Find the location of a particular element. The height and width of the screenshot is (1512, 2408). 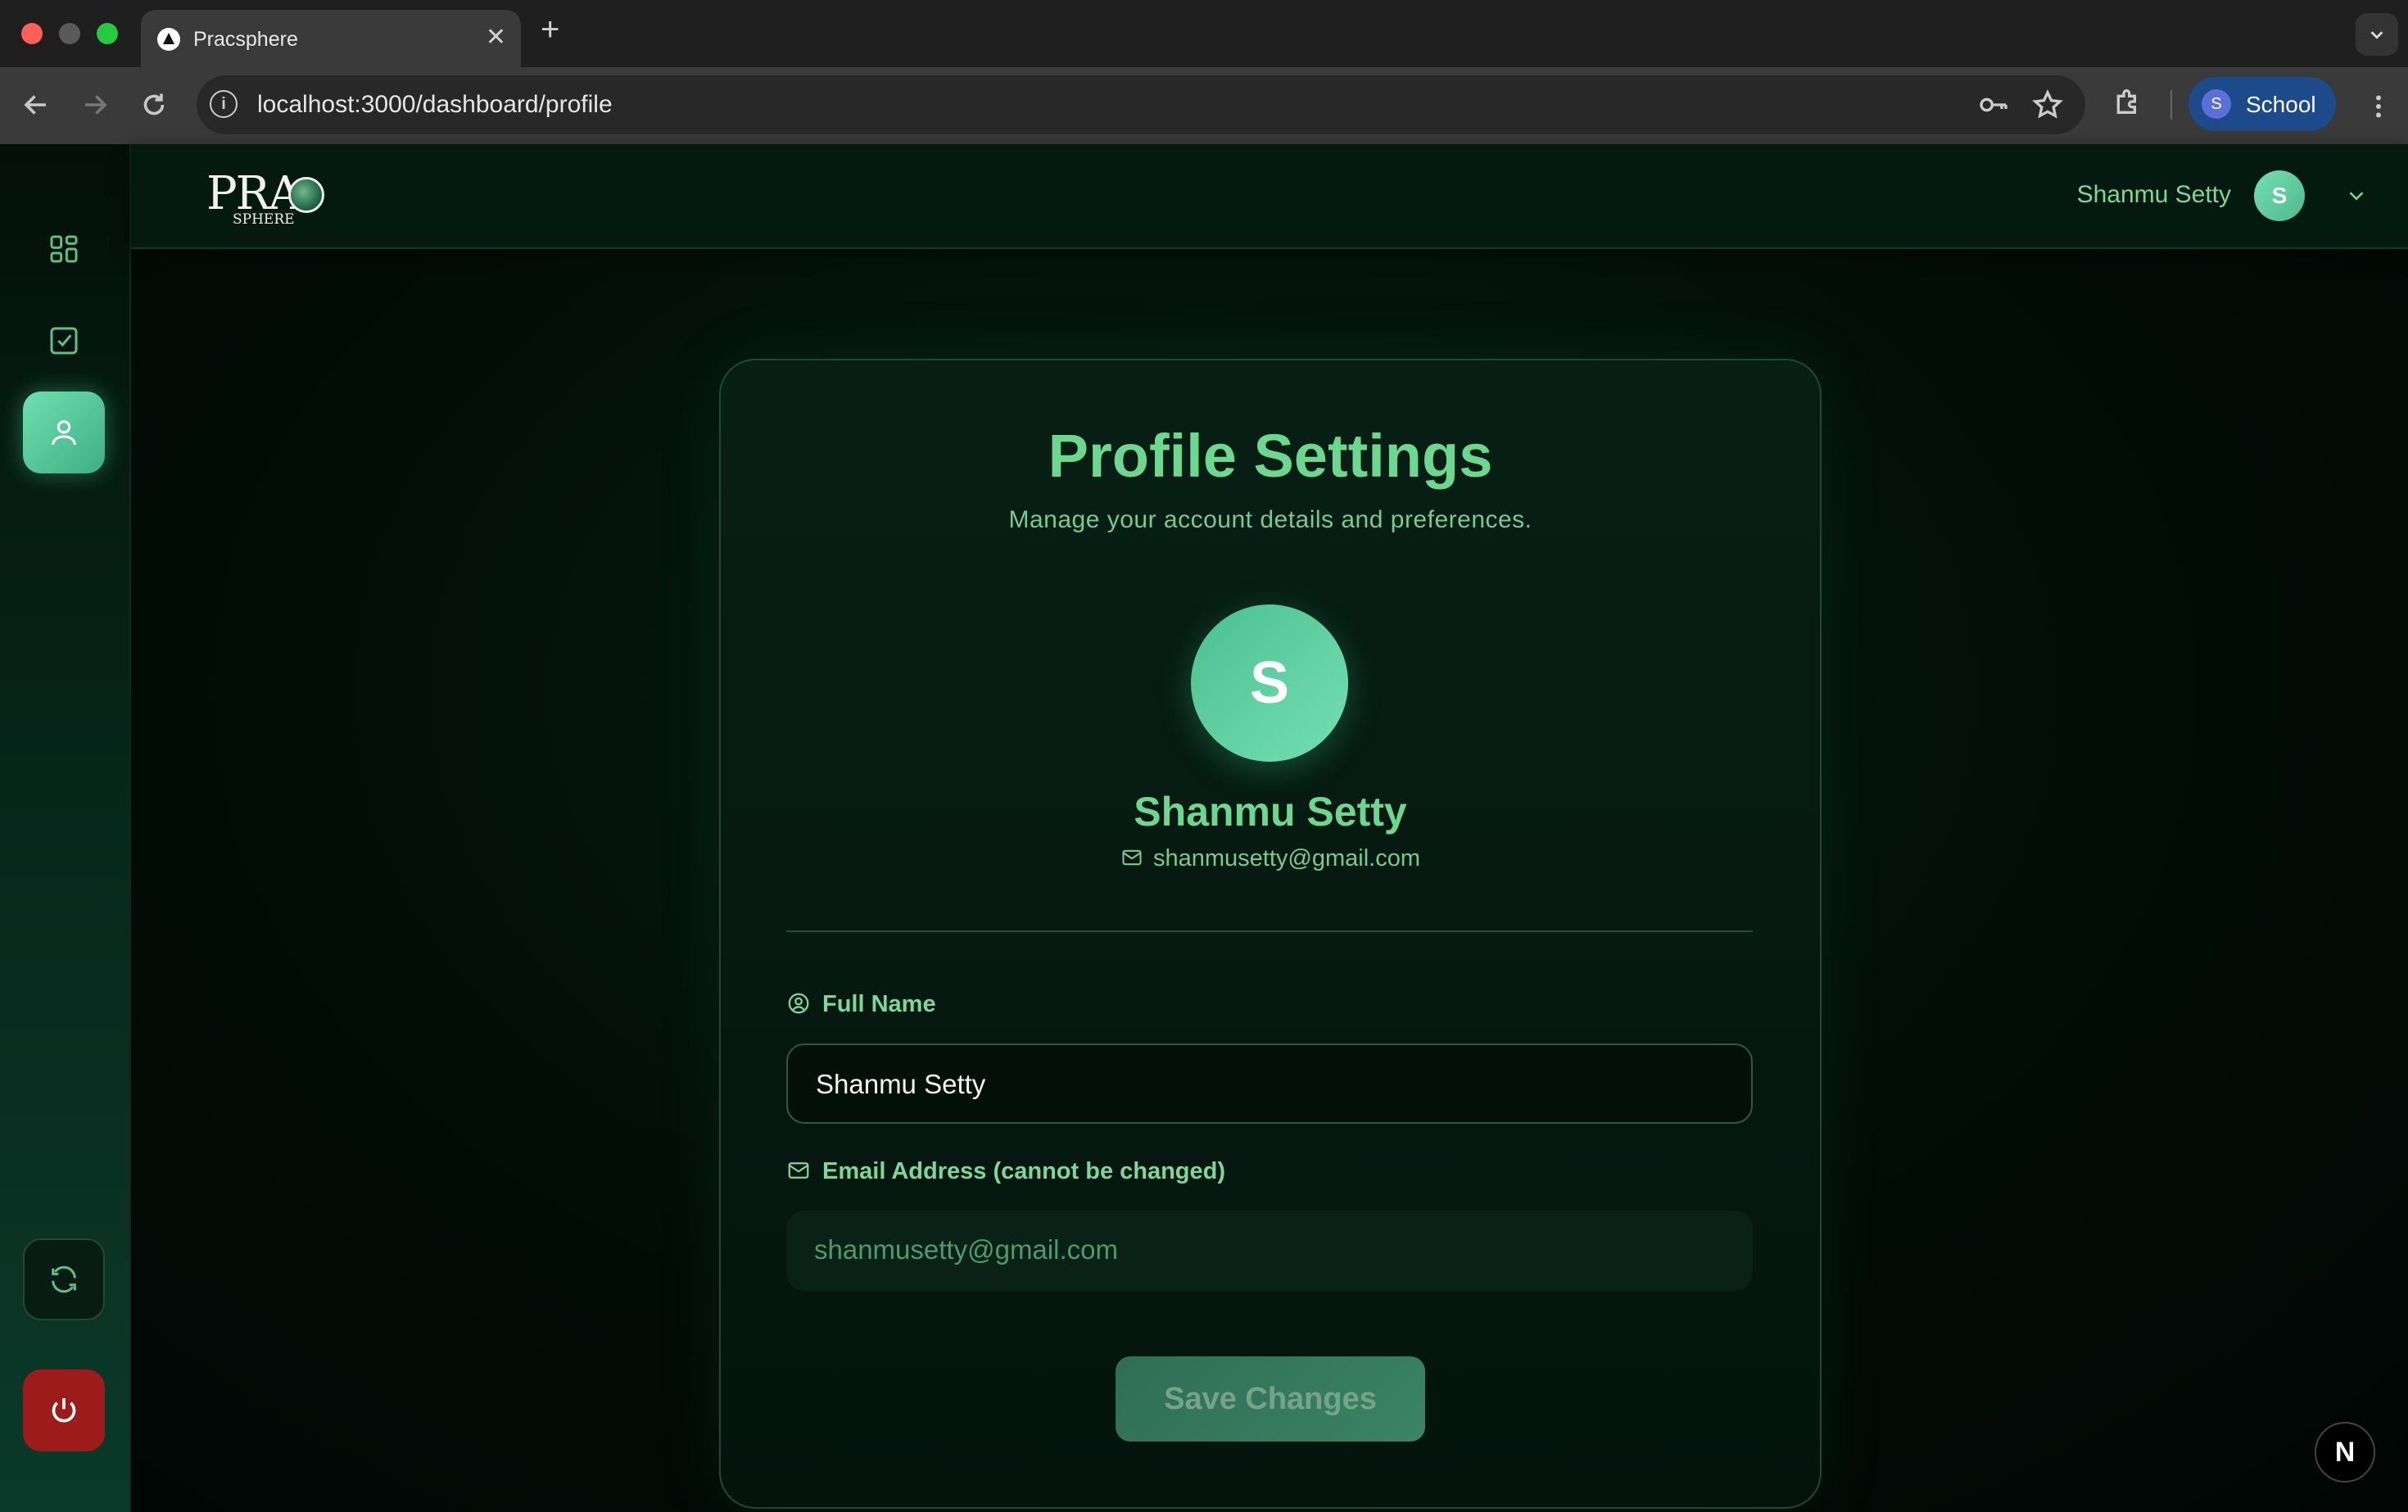

full-name-label: Full Name is located at coordinates (861, 1004).